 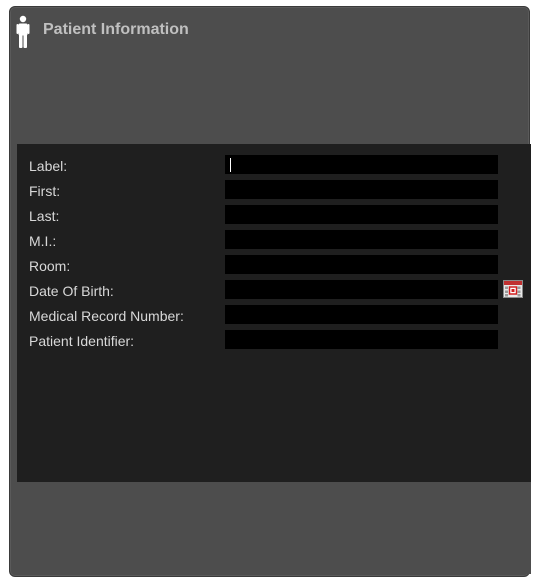 I want to click on form-row-last: Last:, so click(x=274, y=216).